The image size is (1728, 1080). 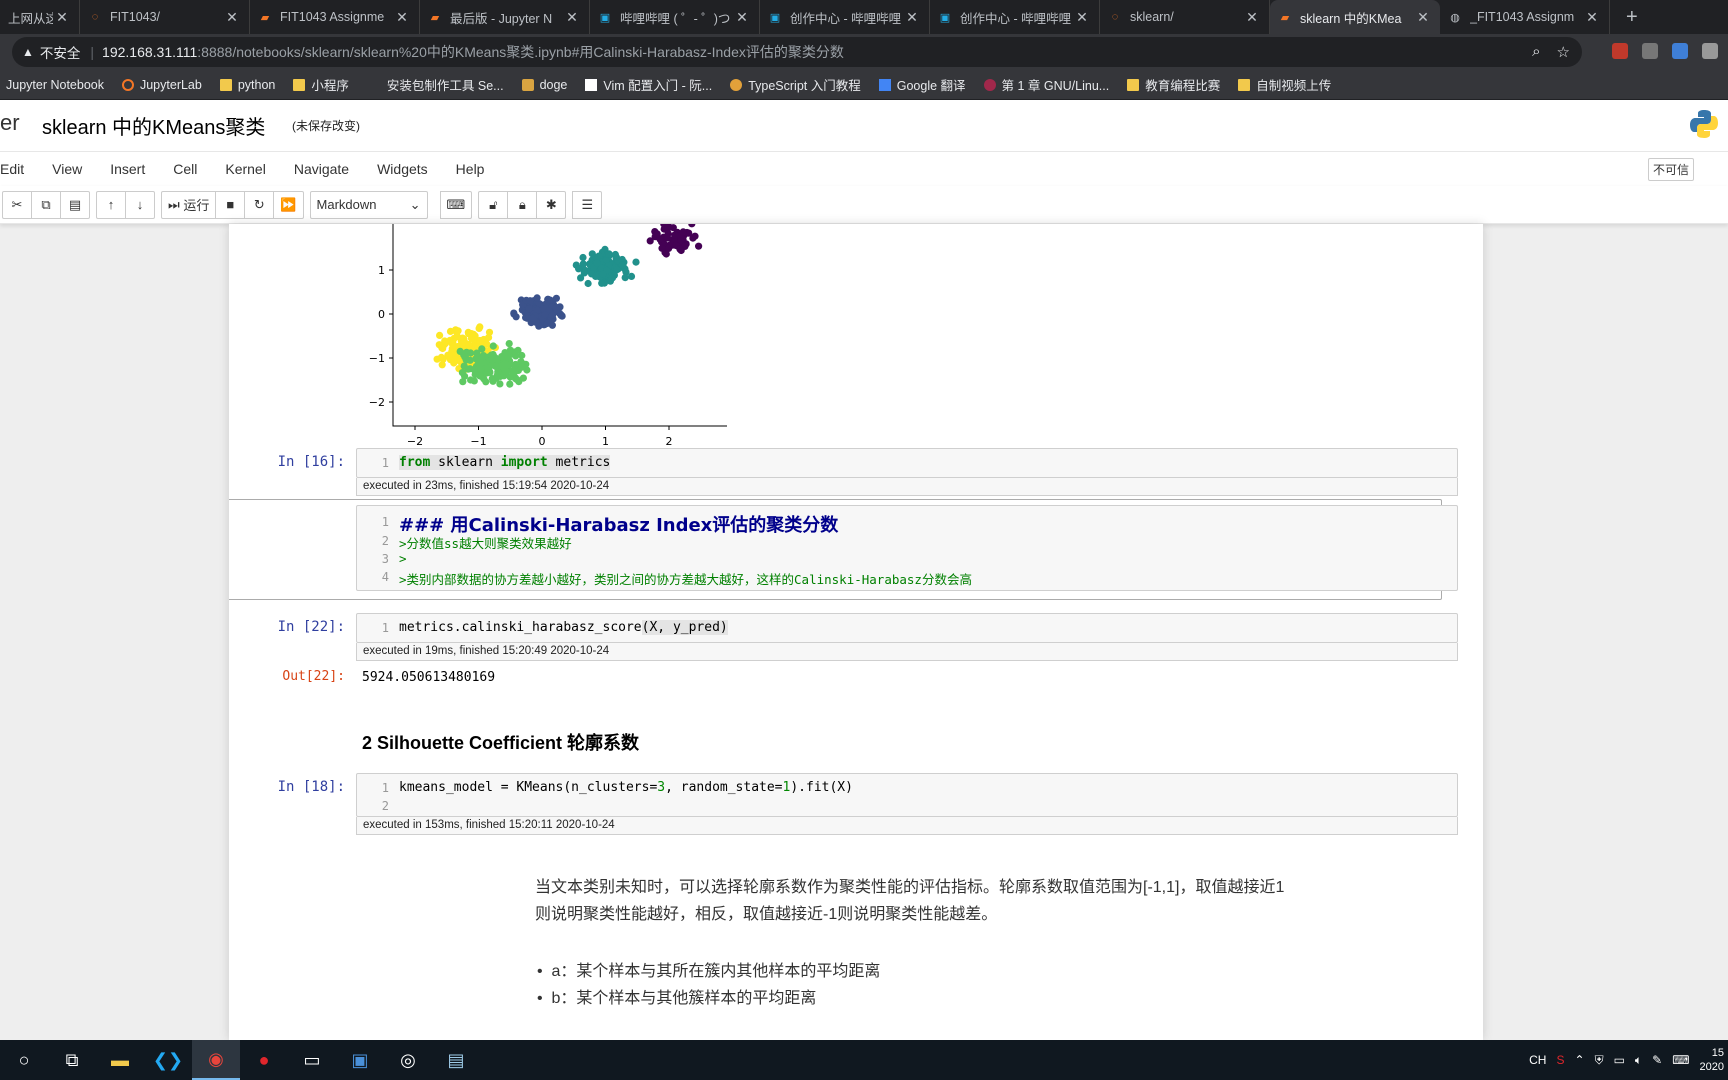 What do you see at coordinates (60, 52) in the screenshot?
I see `security-label: 不安全` at bounding box center [60, 52].